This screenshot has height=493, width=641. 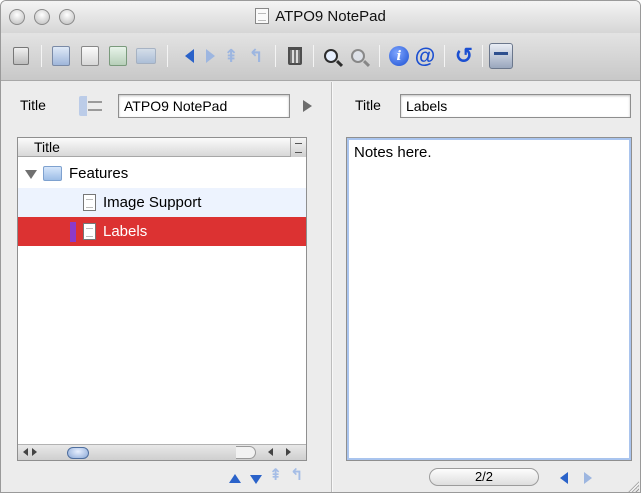 I want to click on stamp-icon, so click(x=501, y=56).